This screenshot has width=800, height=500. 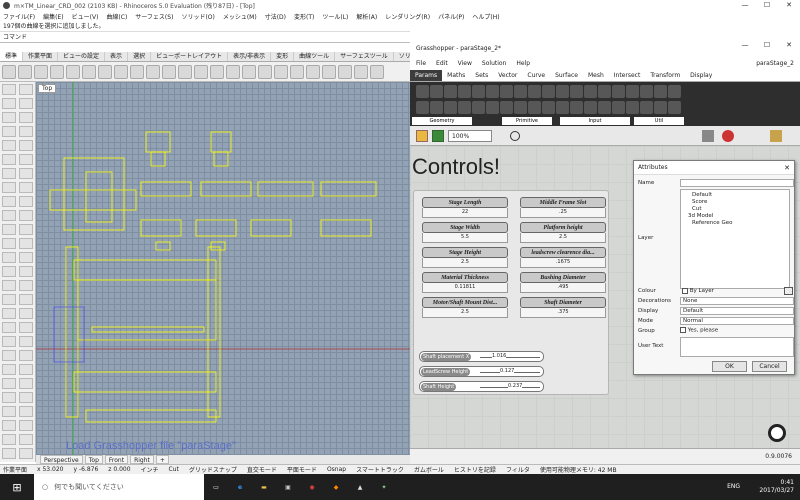 What do you see at coordinates (566, 75) in the screenshot?
I see `gh-component-tab: Surface` at bounding box center [566, 75].